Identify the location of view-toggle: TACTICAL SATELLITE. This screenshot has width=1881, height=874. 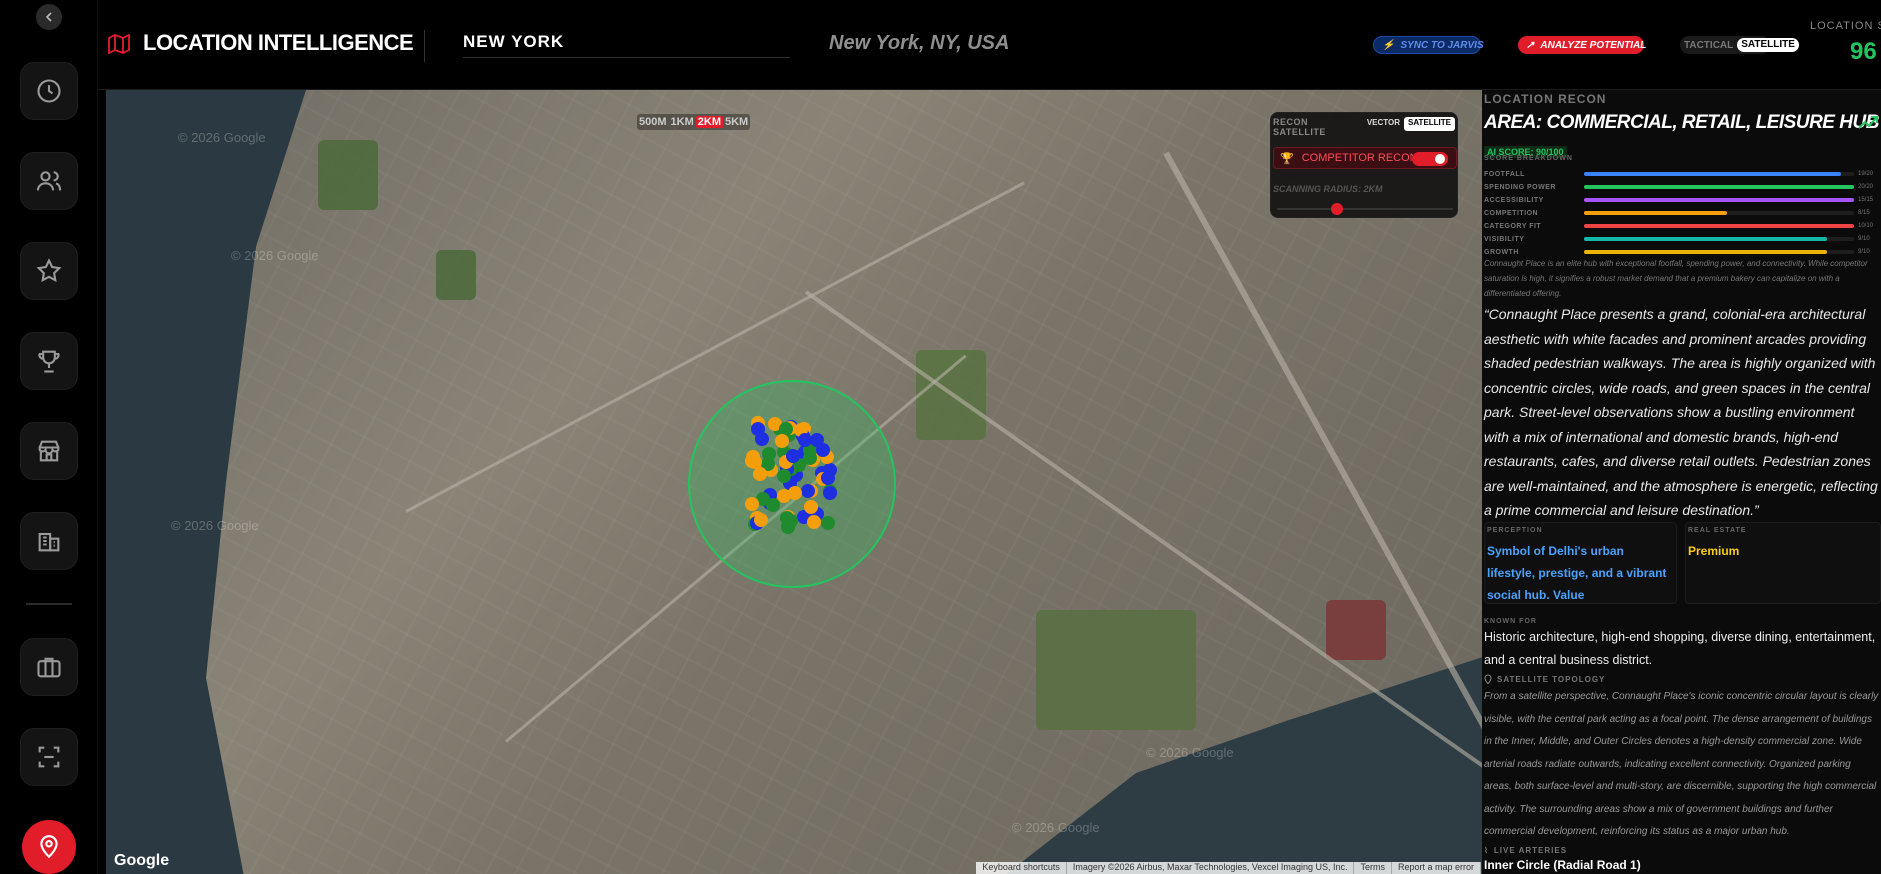
(1739, 45).